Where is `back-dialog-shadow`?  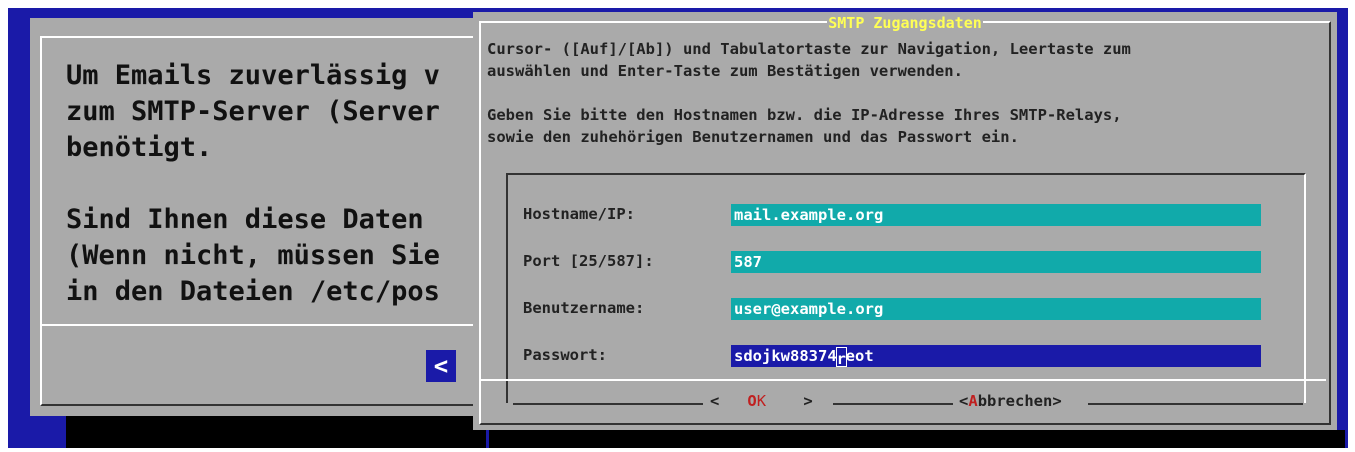
back-dialog-shadow is located at coordinates (276, 432).